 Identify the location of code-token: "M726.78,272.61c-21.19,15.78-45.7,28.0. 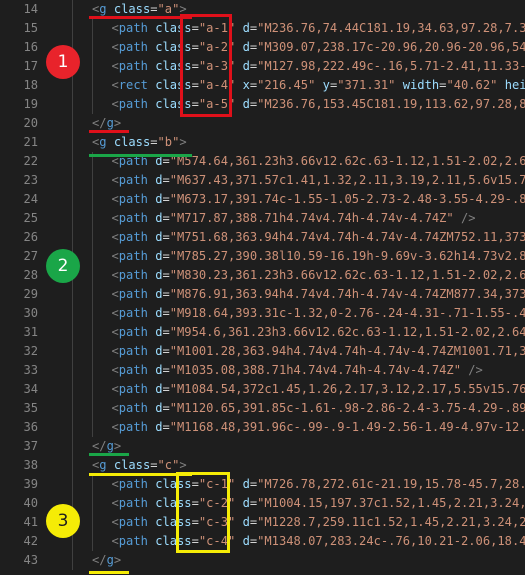
(391, 484).